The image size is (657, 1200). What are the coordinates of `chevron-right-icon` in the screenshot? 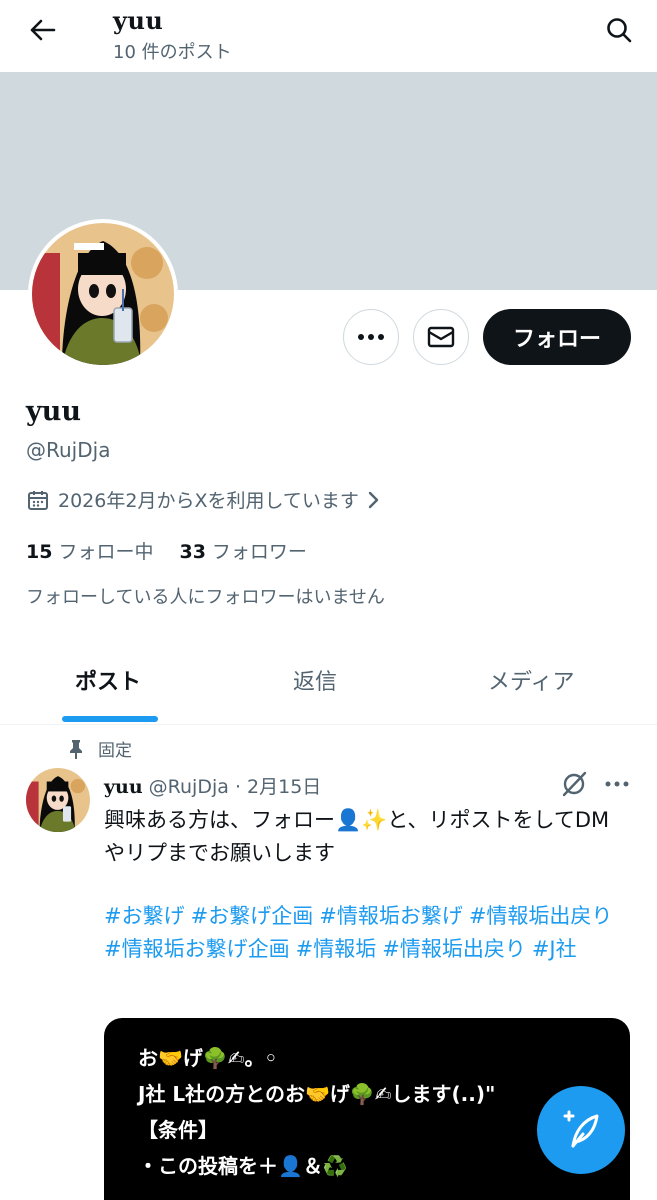 It's located at (373, 499).